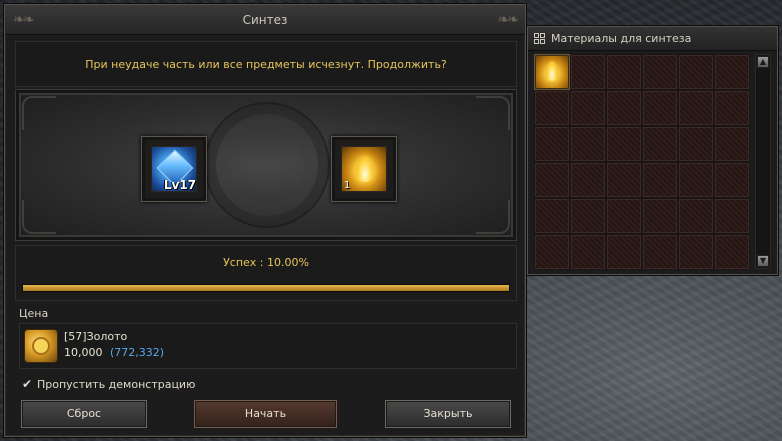 The image size is (782, 441). What do you see at coordinates (763, 161) in the screenshot?
I see `materials-scrollbar: ▲ ▼` at bounding box center [763, 161].